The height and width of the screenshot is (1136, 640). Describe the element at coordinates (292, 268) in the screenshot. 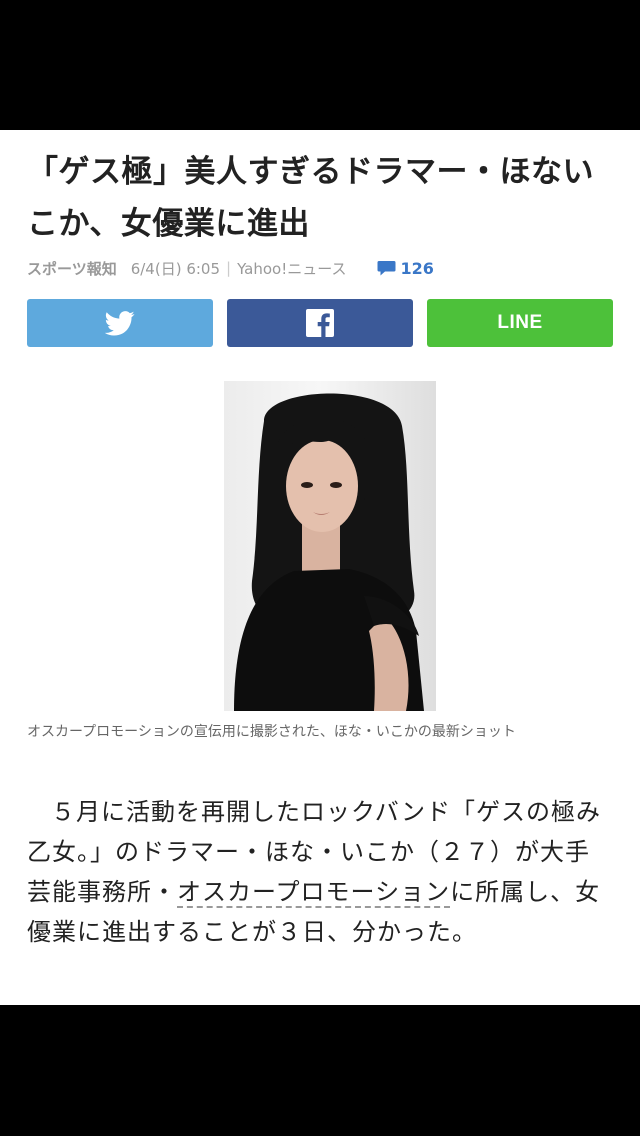

I see `article-provider: Yahoo!ニュース` at that location.